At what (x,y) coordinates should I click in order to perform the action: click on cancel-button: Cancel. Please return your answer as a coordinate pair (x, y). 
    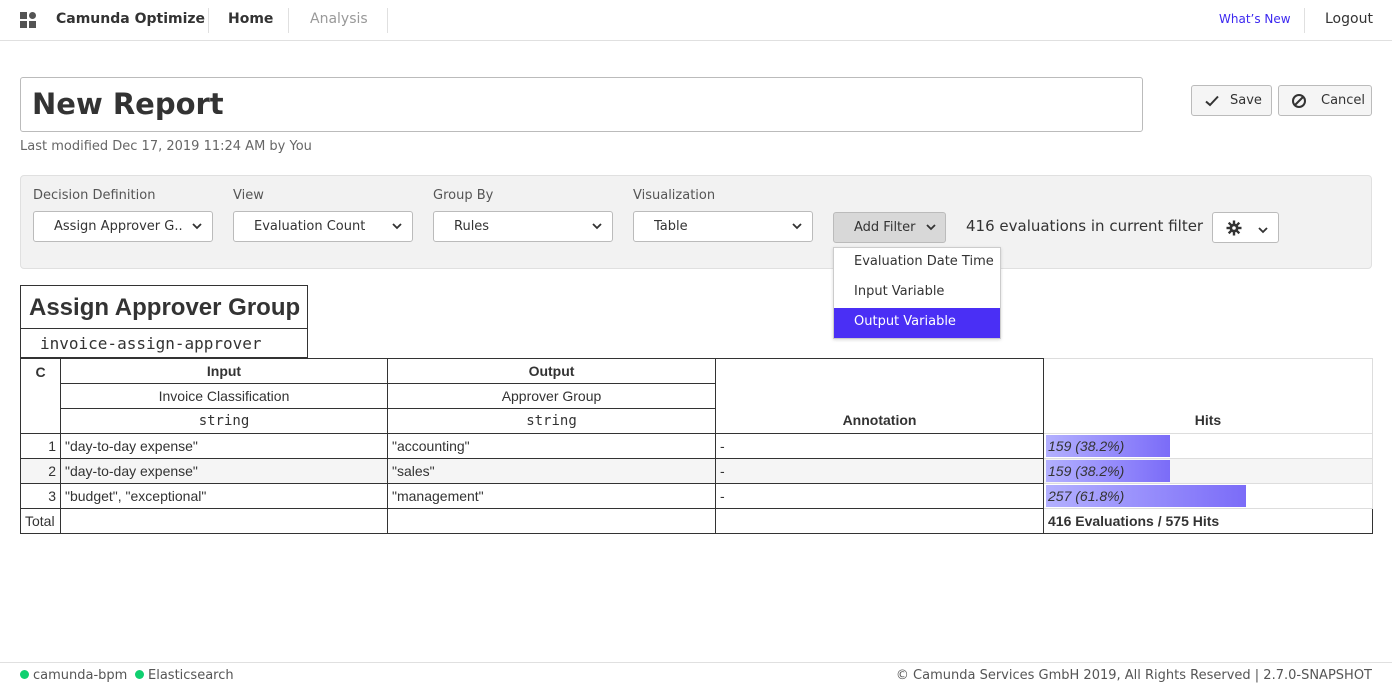
    Looking at the image, I should click on (1325, 100).